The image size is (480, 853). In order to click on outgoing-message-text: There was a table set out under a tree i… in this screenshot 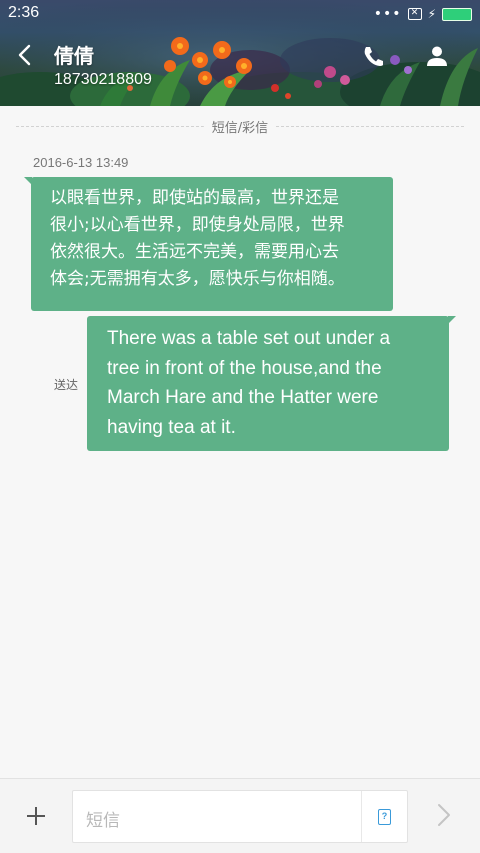, I will do `click(271, 383)`.